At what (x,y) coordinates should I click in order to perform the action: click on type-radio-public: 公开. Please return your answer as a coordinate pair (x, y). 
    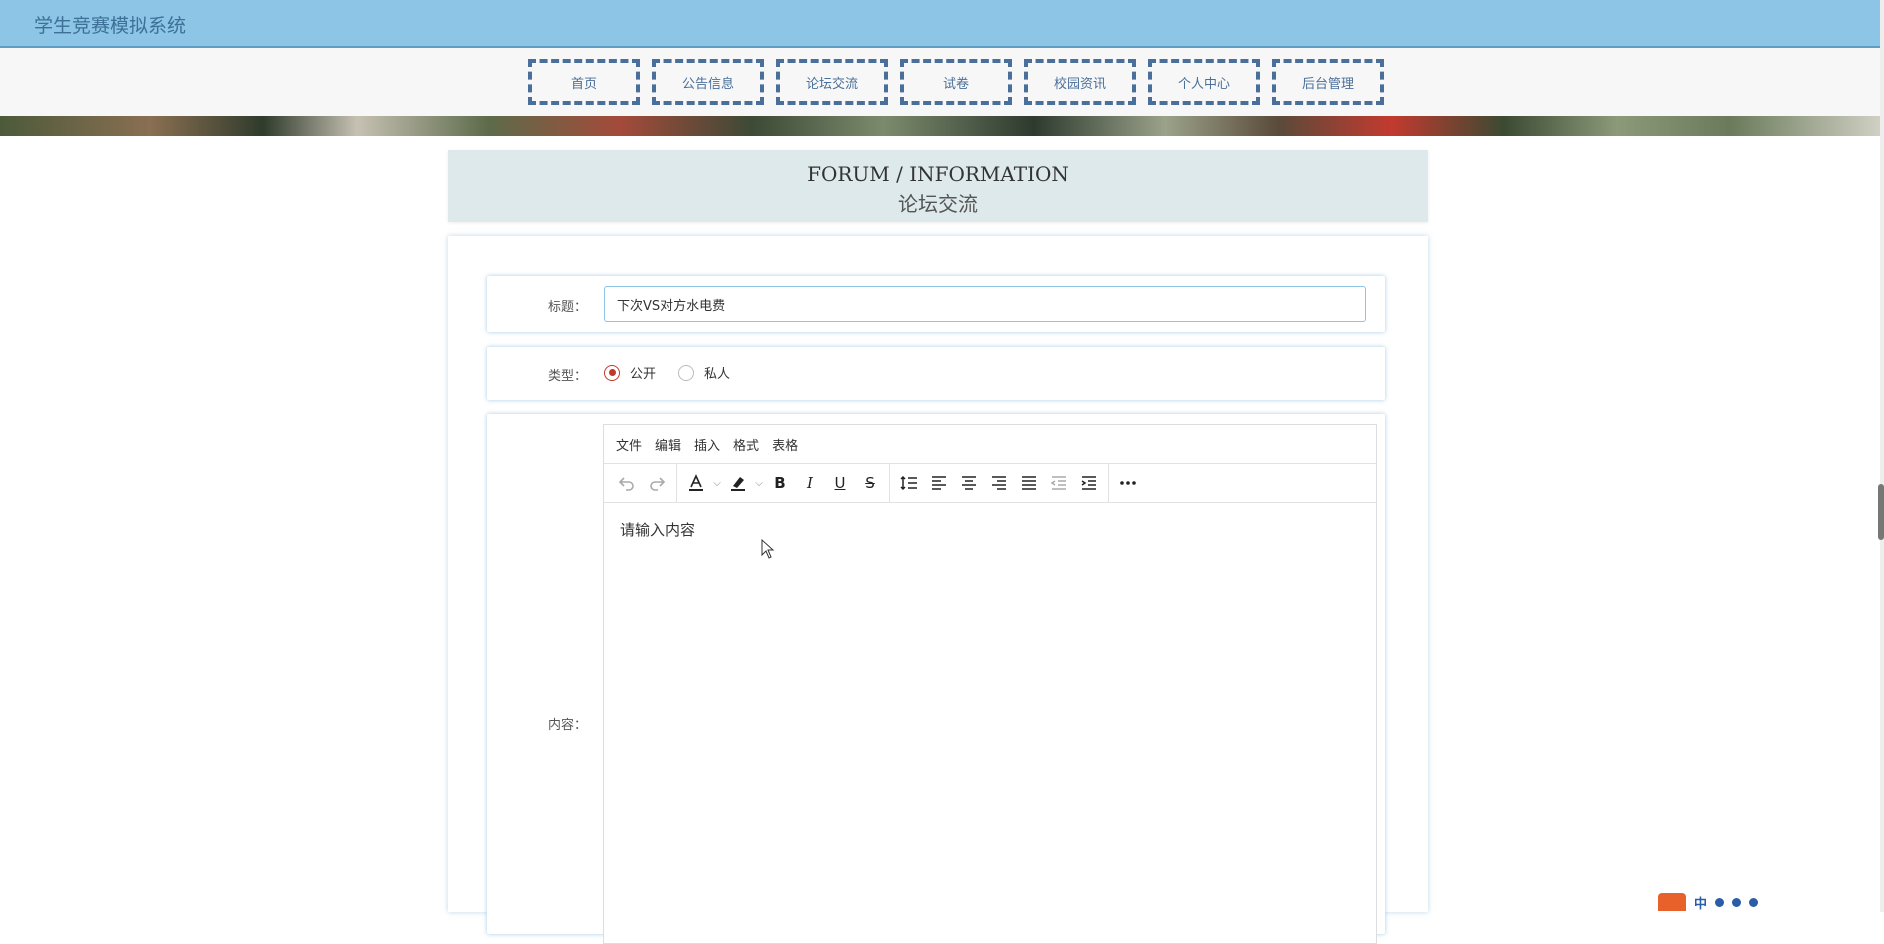
    Looking at the image, I should click on (630, 372).